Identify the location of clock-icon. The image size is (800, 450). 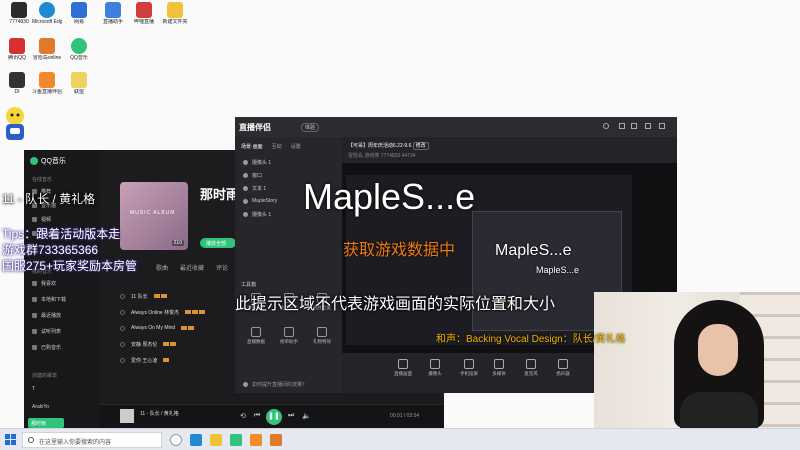
(34, 315).